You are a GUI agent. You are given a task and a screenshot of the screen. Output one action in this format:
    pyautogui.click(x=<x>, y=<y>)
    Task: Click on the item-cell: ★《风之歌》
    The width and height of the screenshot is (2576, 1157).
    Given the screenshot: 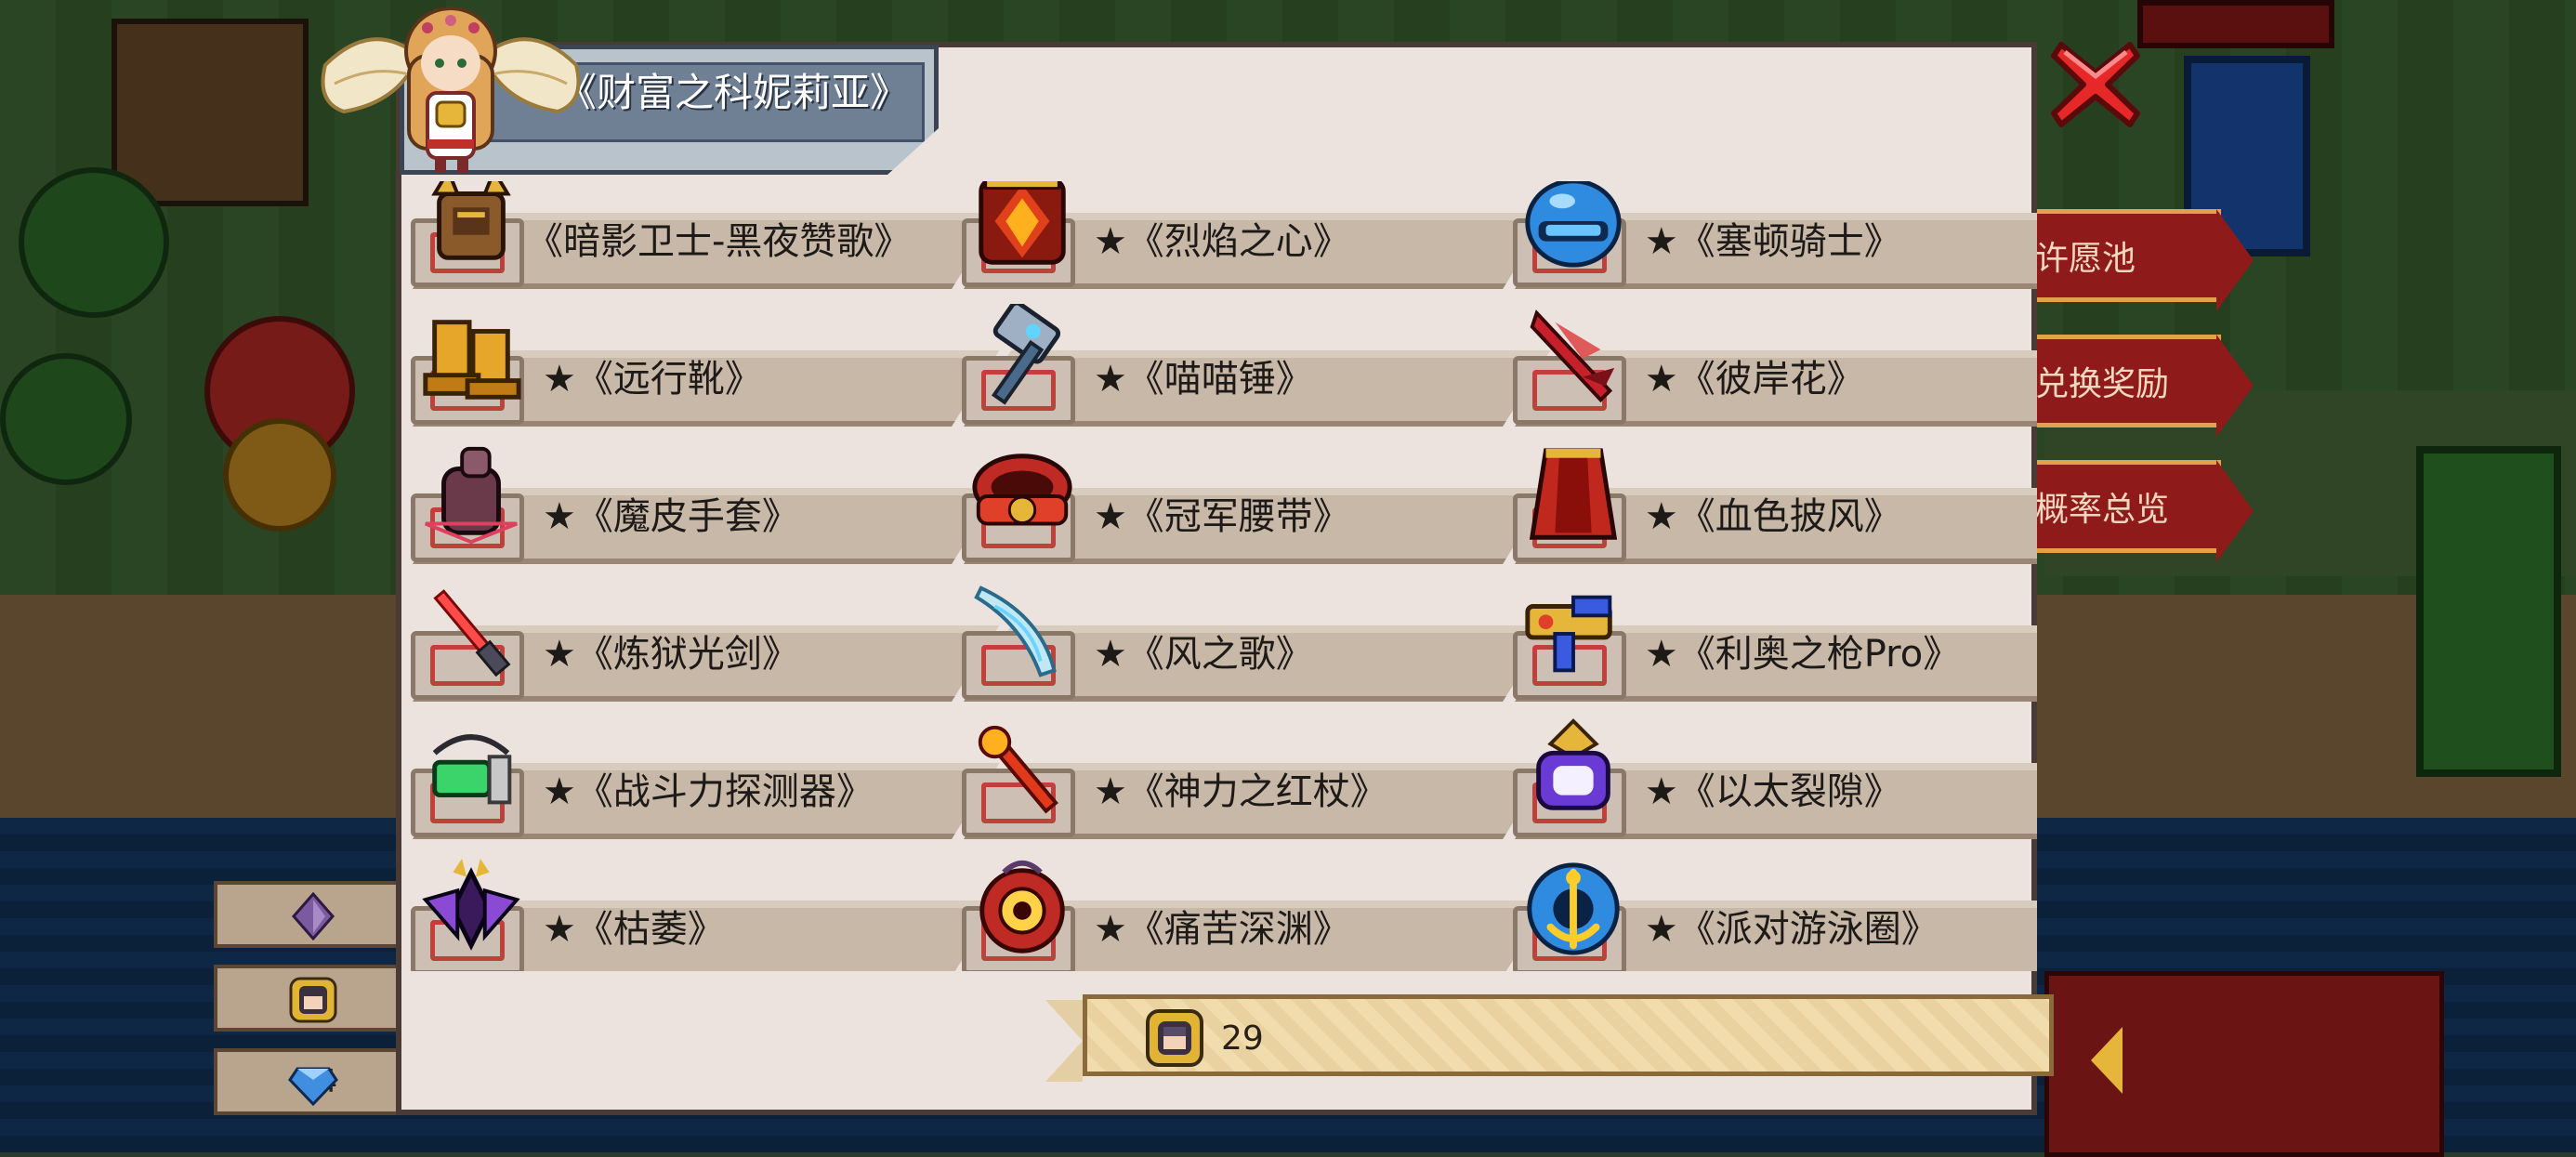 What is the action you would take?
    pyautogui.click(x=1253, y=640)
    